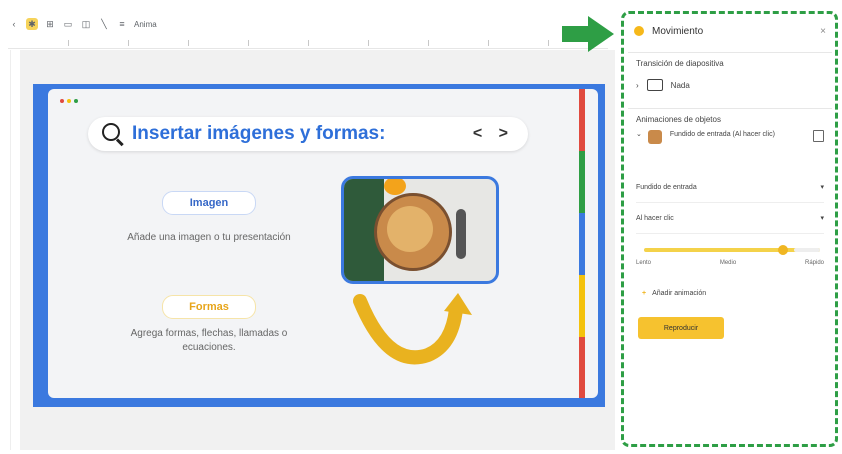  I want to click on effect-dropdown: Fundido de entrada ▾, so click(730, 187).